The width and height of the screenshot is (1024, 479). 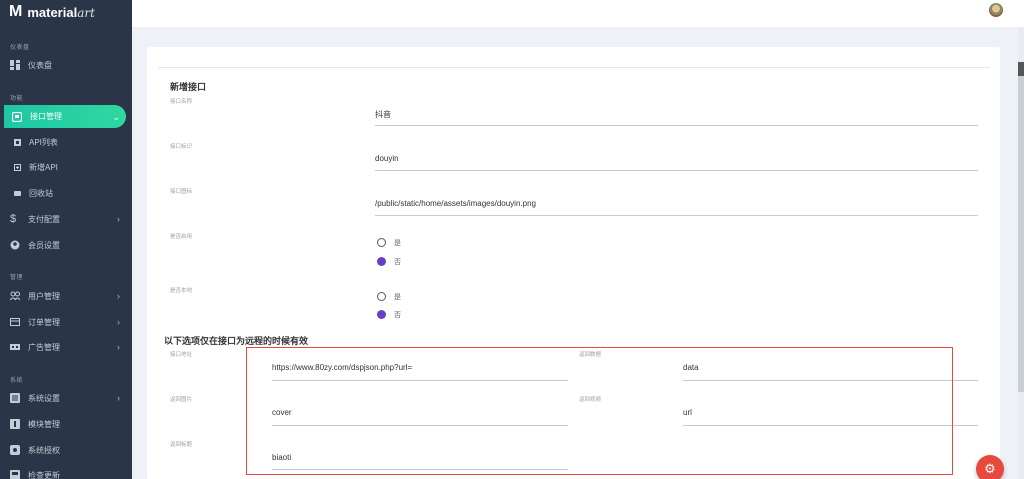 What do you see at coordinates (381, 242) in the screenshot?
I see `enabled-radio-yes` at bounding box center [381, 242].